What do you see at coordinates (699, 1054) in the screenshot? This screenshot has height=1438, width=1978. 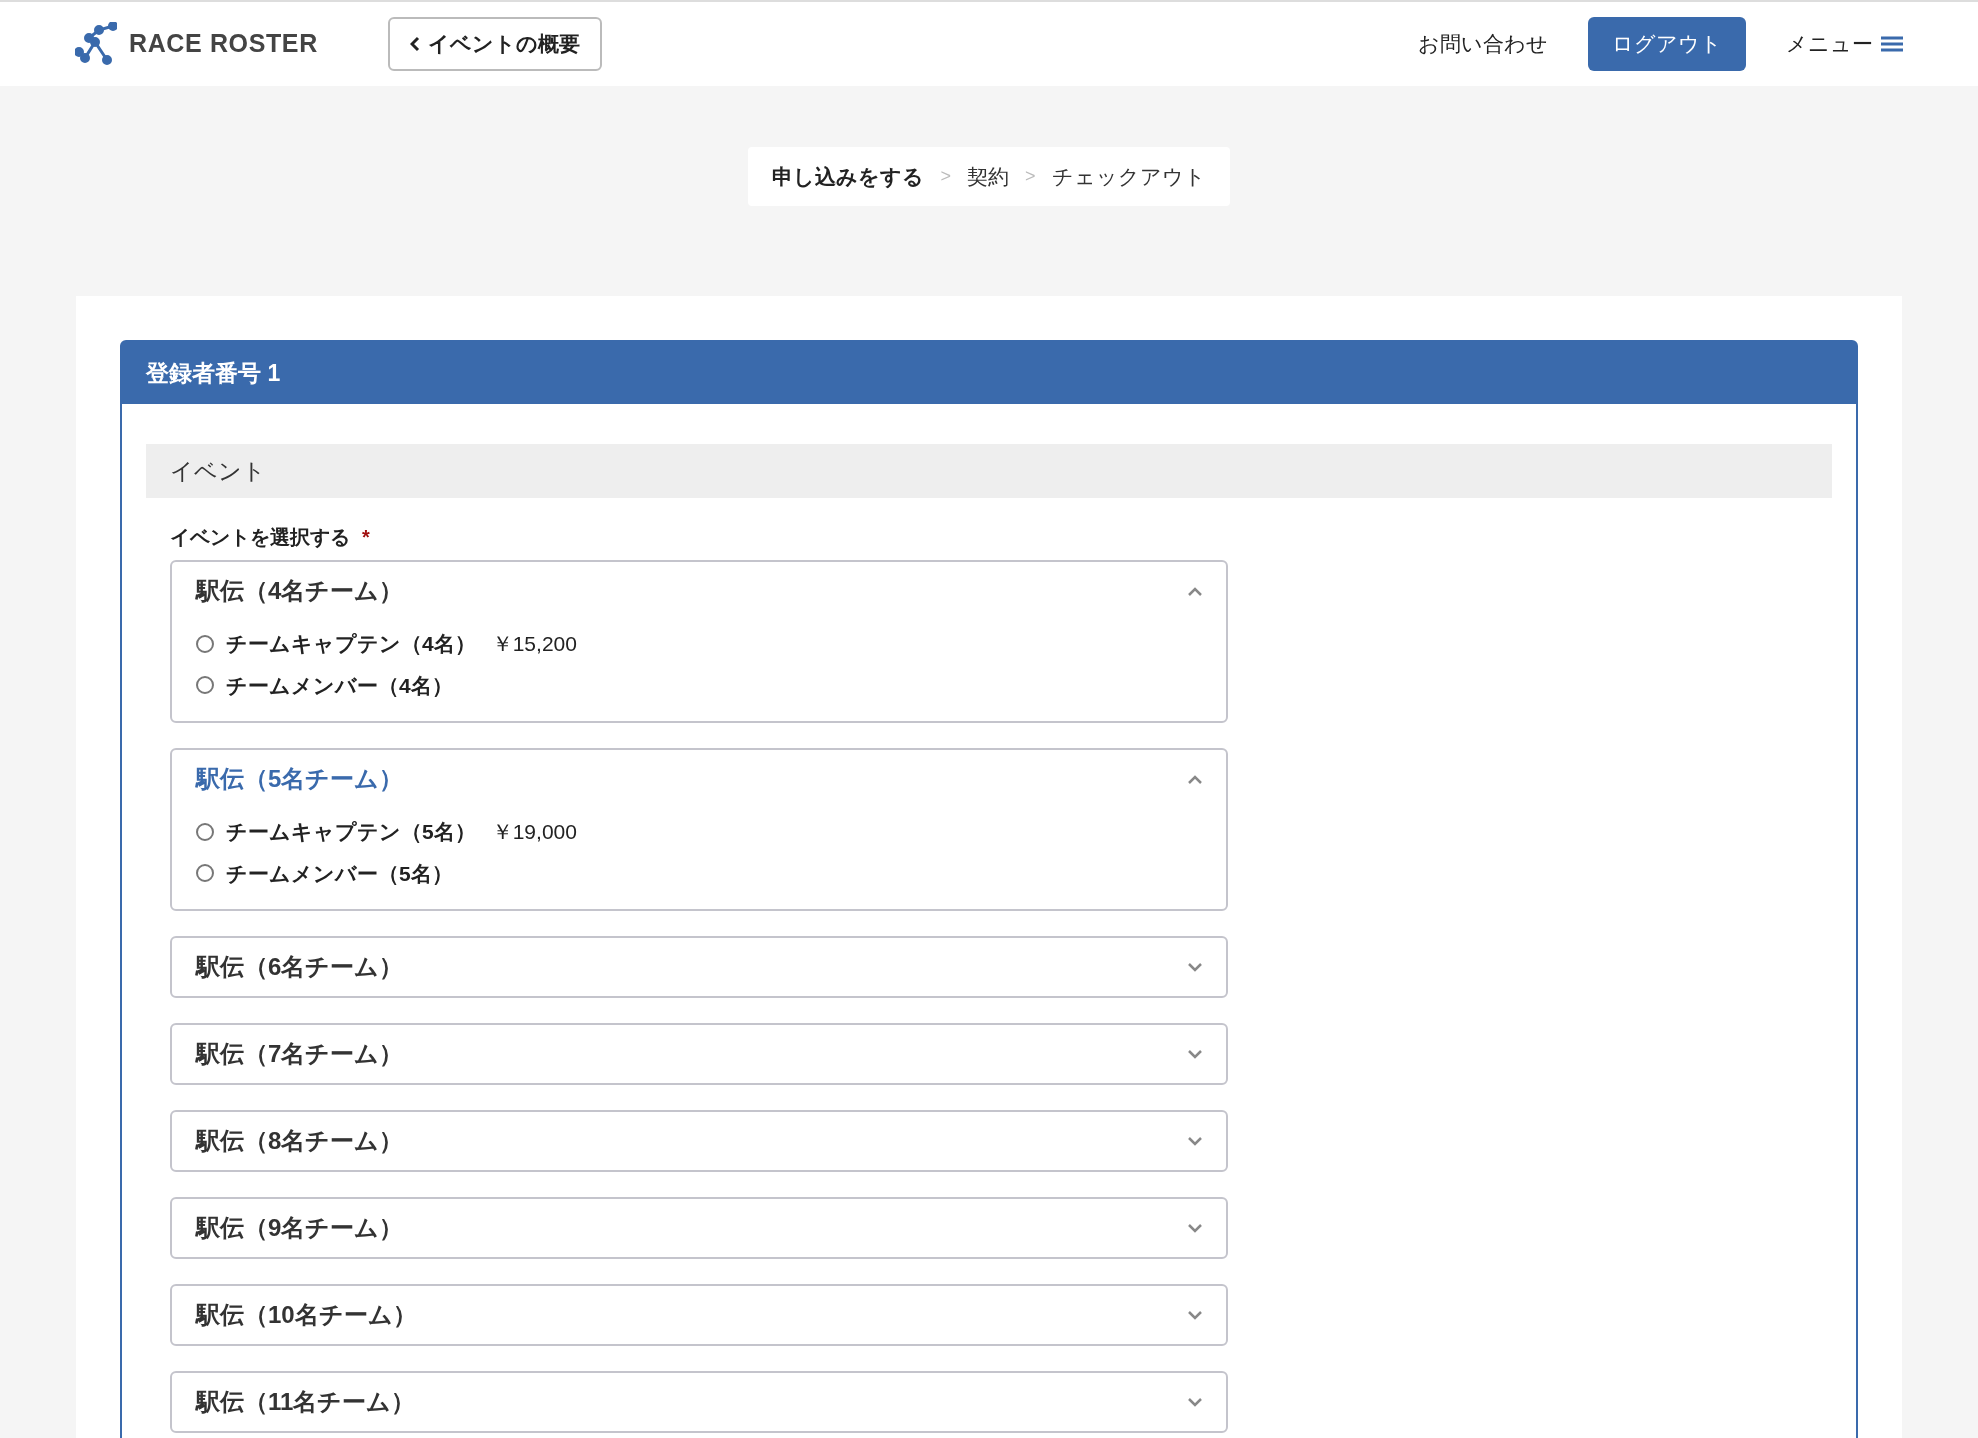 I see `event-accordion: 駅伝（7名チーム）` at bounding box center [699, 1054].